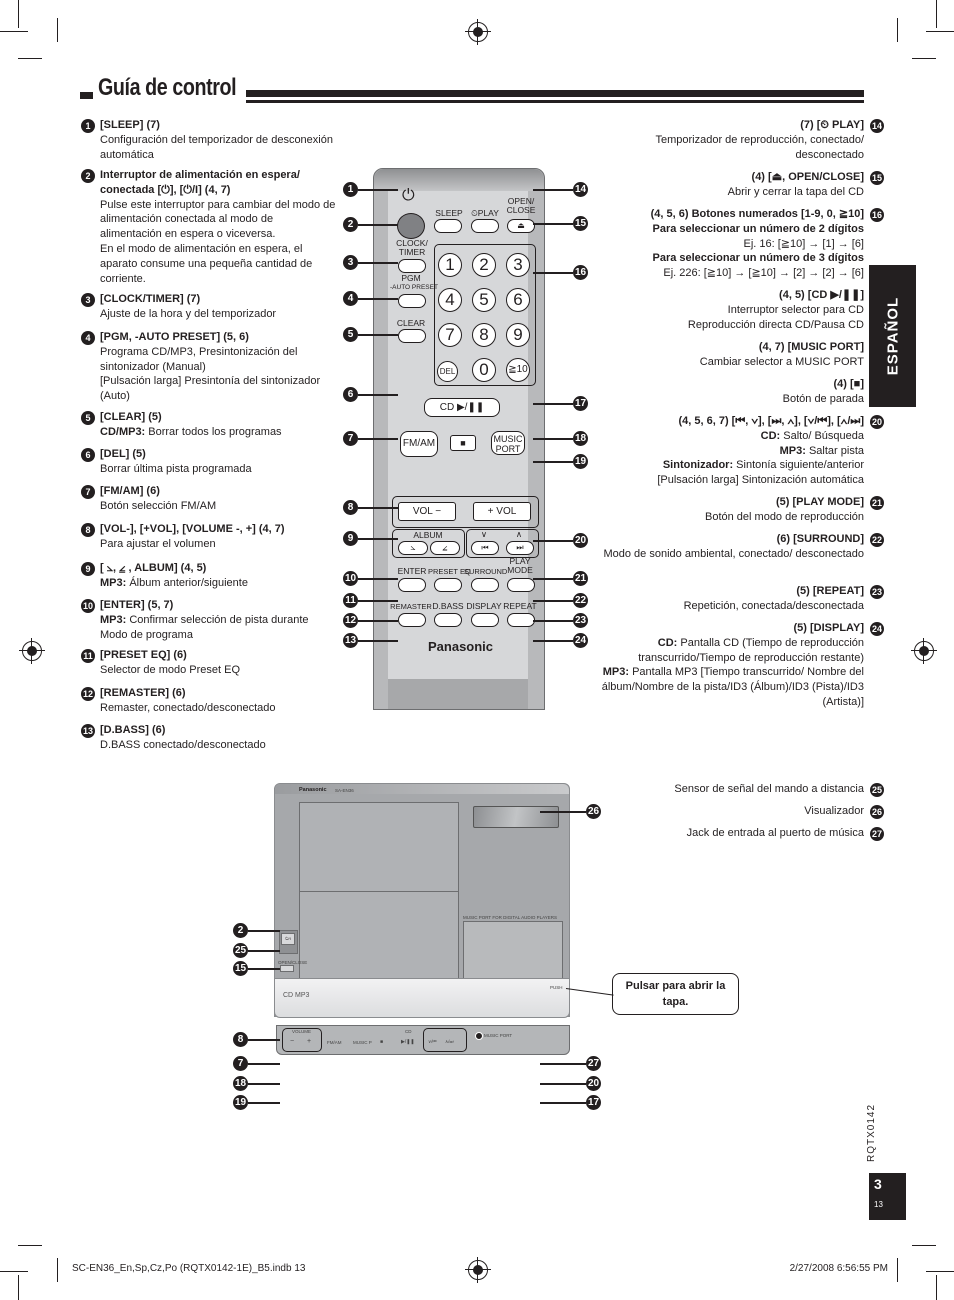 The width and height of the screenshot is (954, 1300). I want to click on description-line: Abrir y cerrar la tapa del CD, so click(795, 191).